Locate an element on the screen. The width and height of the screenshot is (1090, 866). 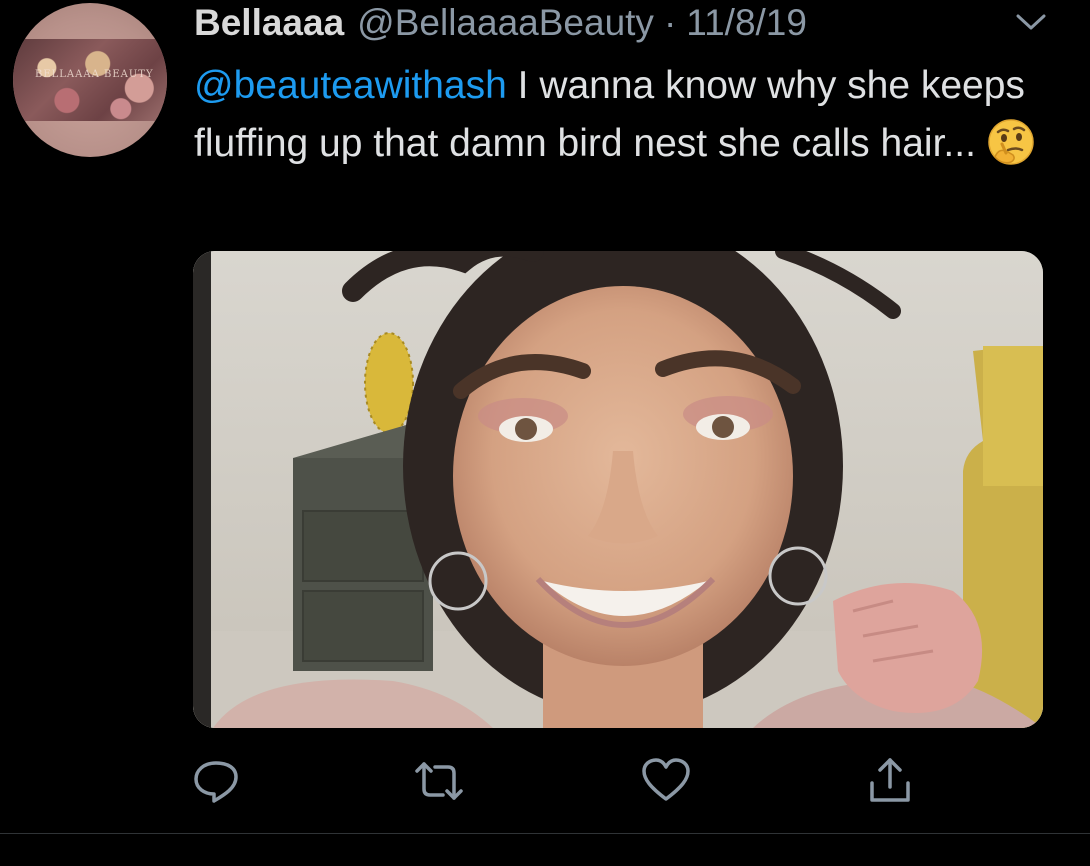
reply-icon is located at coordinates (216, 781).